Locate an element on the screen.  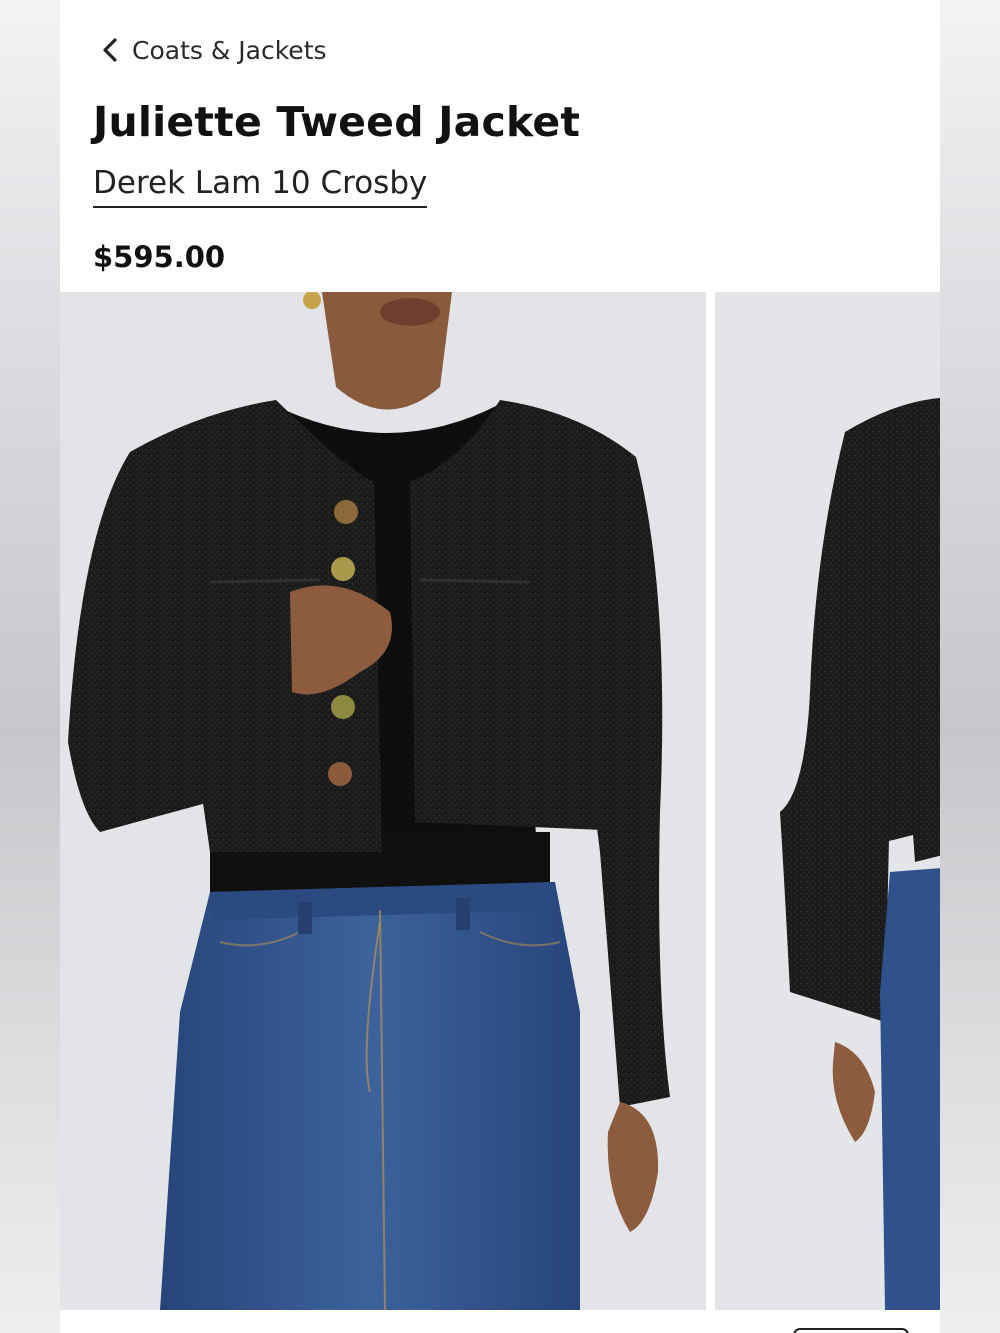
product-title: Juliette Tweed Jacket is located at coordinates (337, 122).